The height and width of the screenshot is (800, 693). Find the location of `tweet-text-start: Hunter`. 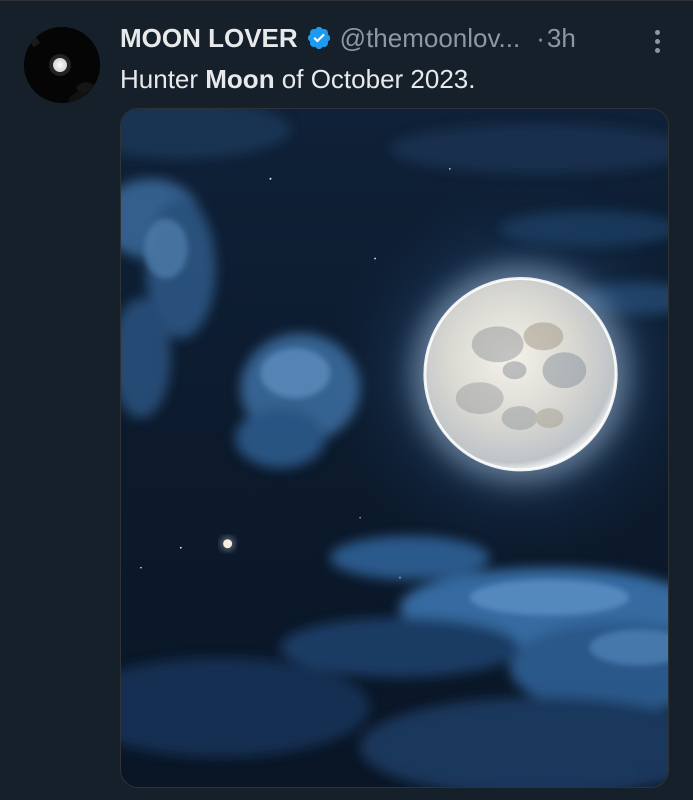

tweet-text-start: Hunter is located at coordinates (163, 79).